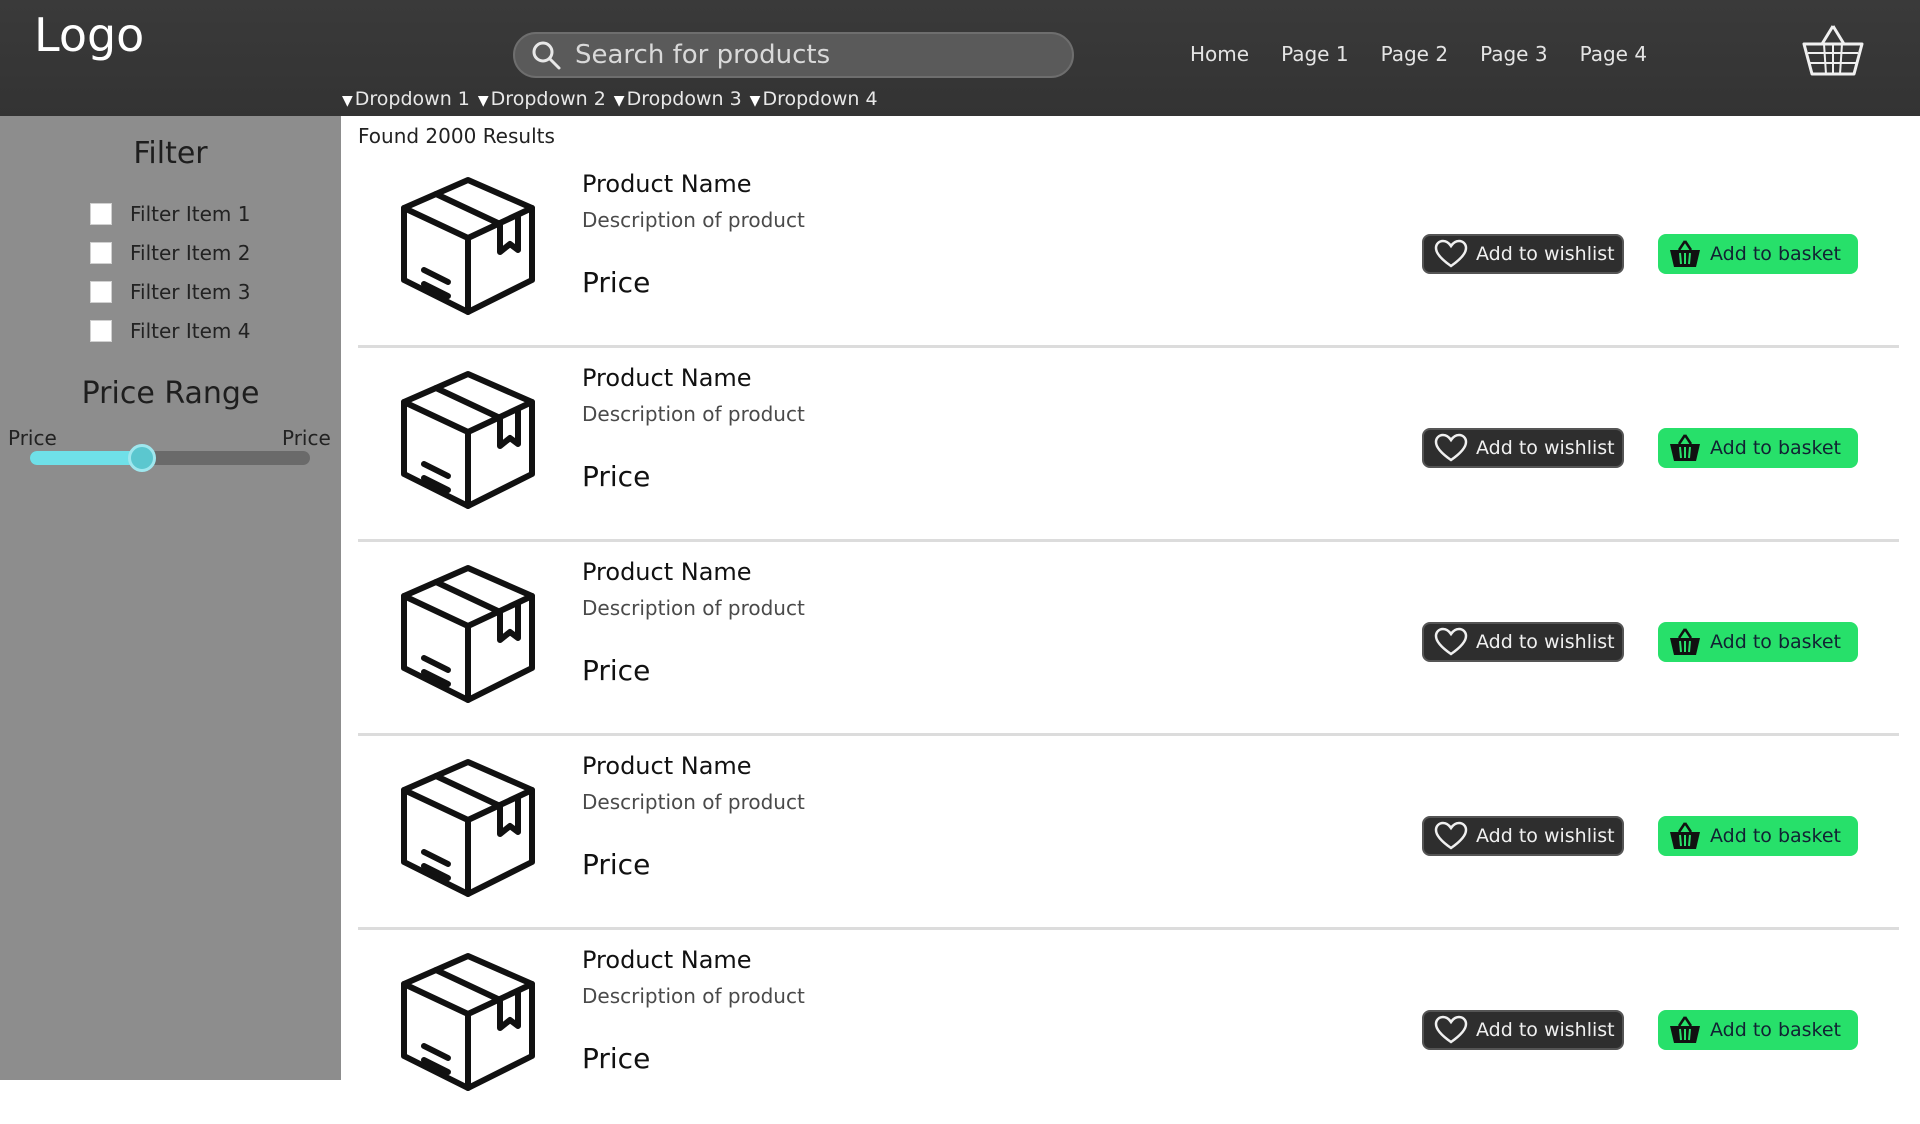  I want to click on price-min-label: Price, so click(32, 438).